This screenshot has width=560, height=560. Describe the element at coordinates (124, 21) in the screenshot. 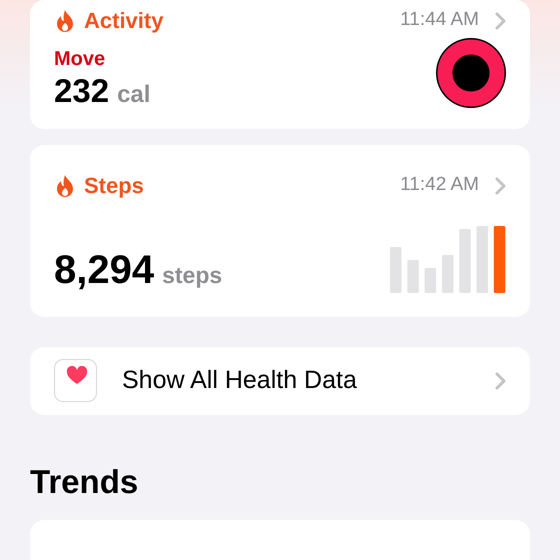

I see `activity-title: Activity` at that location.